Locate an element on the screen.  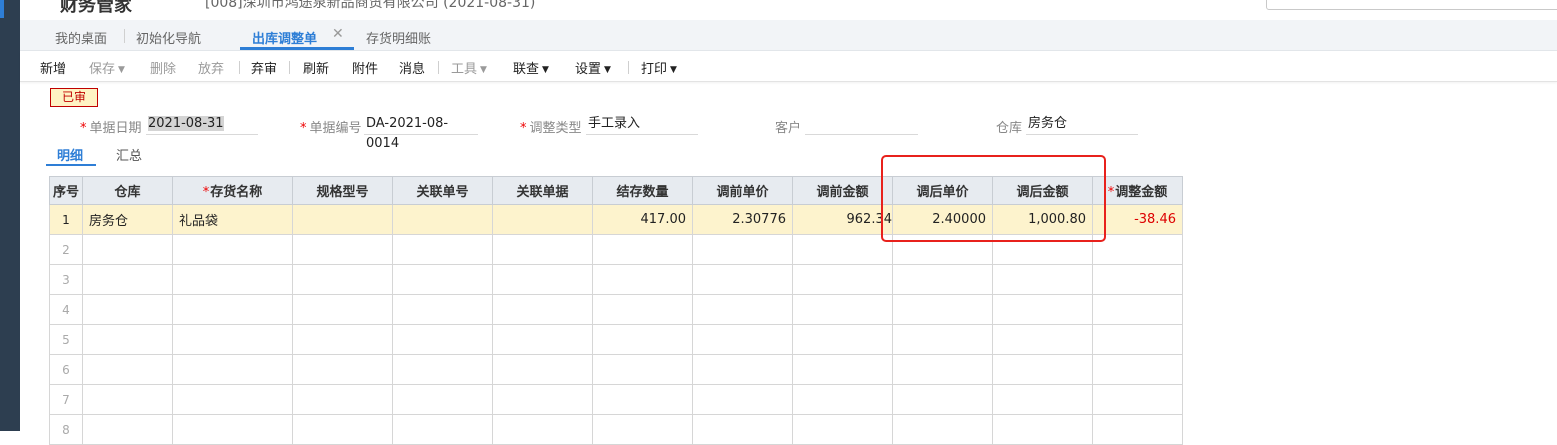
tools-menu: 工具 ▼ is located at coordinates (469, 67).